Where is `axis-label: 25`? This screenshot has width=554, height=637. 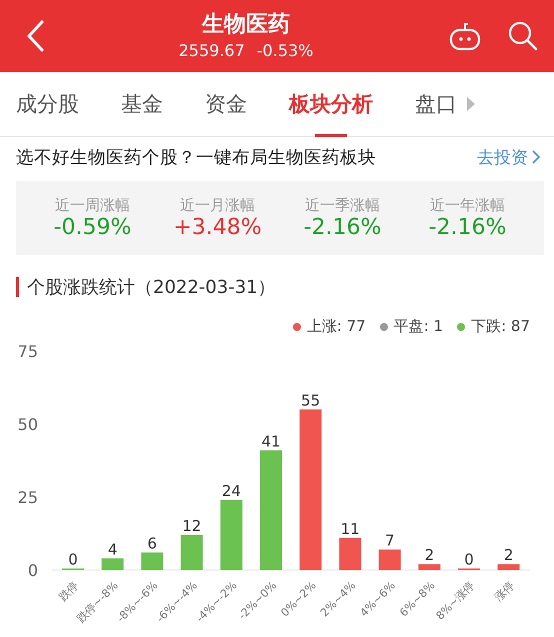 axis-label: 25 is located at coordinates (28, 497).